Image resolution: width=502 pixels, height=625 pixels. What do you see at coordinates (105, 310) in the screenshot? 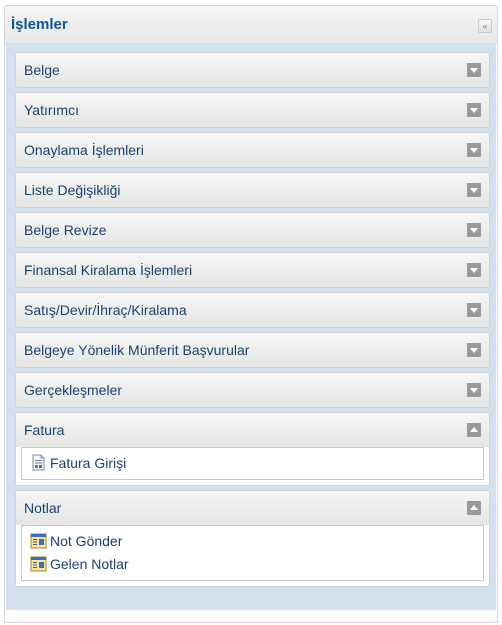
I see `accordion-title: Satış/Devir/İhraç/Kiralama` at bounding box center [105, 310].